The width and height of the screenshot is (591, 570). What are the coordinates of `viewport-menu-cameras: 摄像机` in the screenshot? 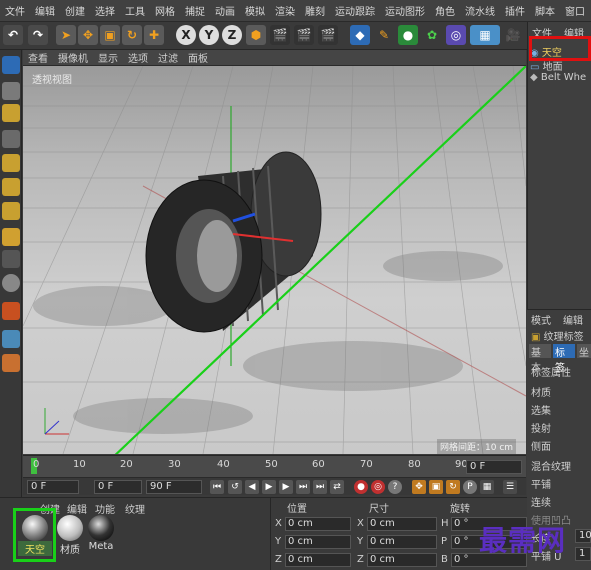 It's located at (73, 57).